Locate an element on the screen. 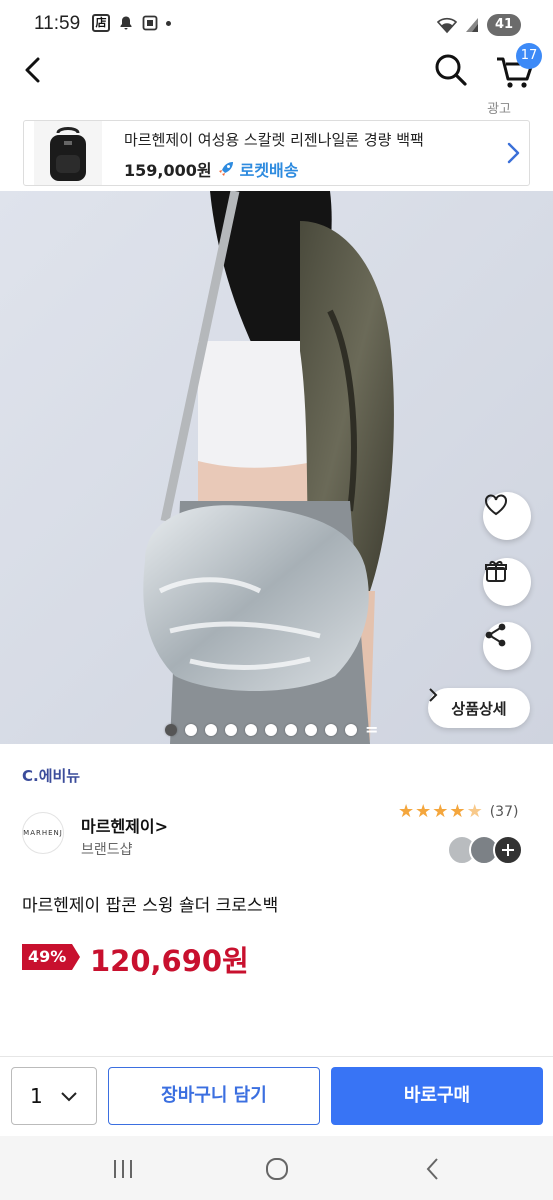 The image size is (553, 1200). signal-icon is located at coordinates (472, 25).